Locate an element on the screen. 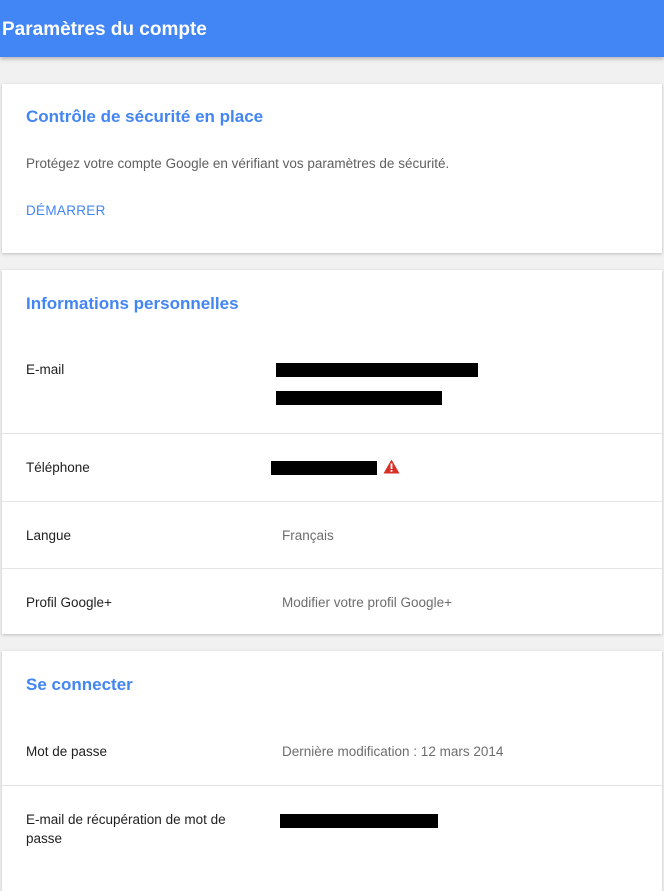 This screenshot has height=891, width=664. recovery-email-redacted is located at coordinates (359, 821).